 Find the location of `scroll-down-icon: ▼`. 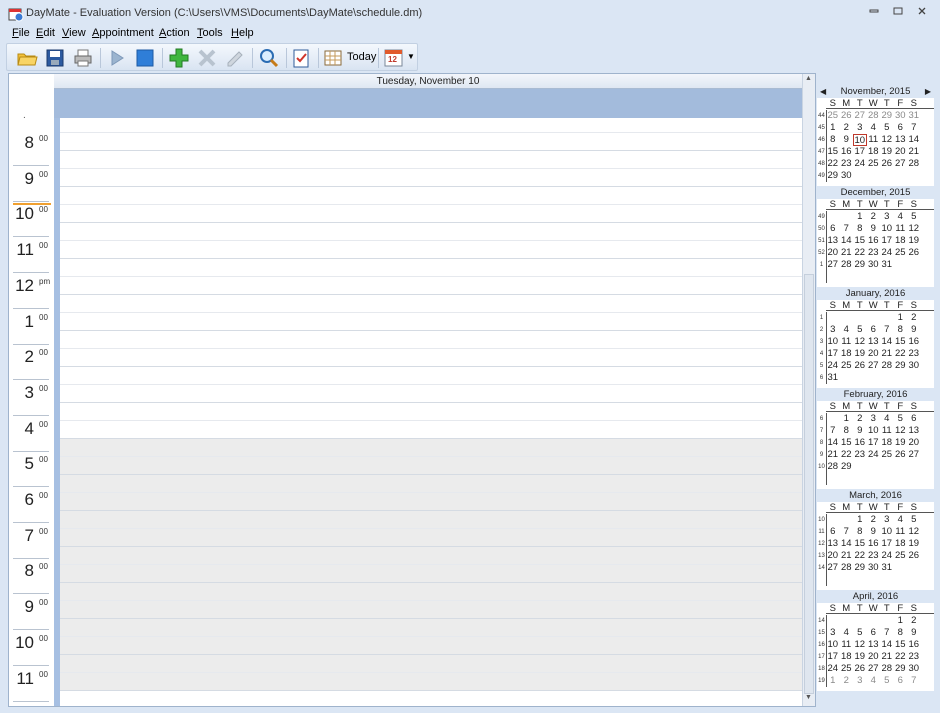

scroll-down-icon: ▼ is located at coordinates (808, 697).